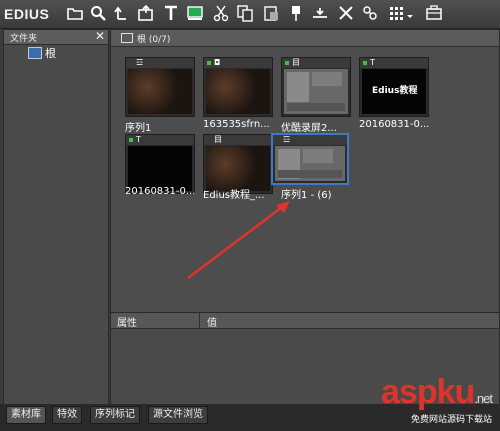  Describe the element at coordinates (221, 13) in the screenshot. I see `cut-icon` at that location.